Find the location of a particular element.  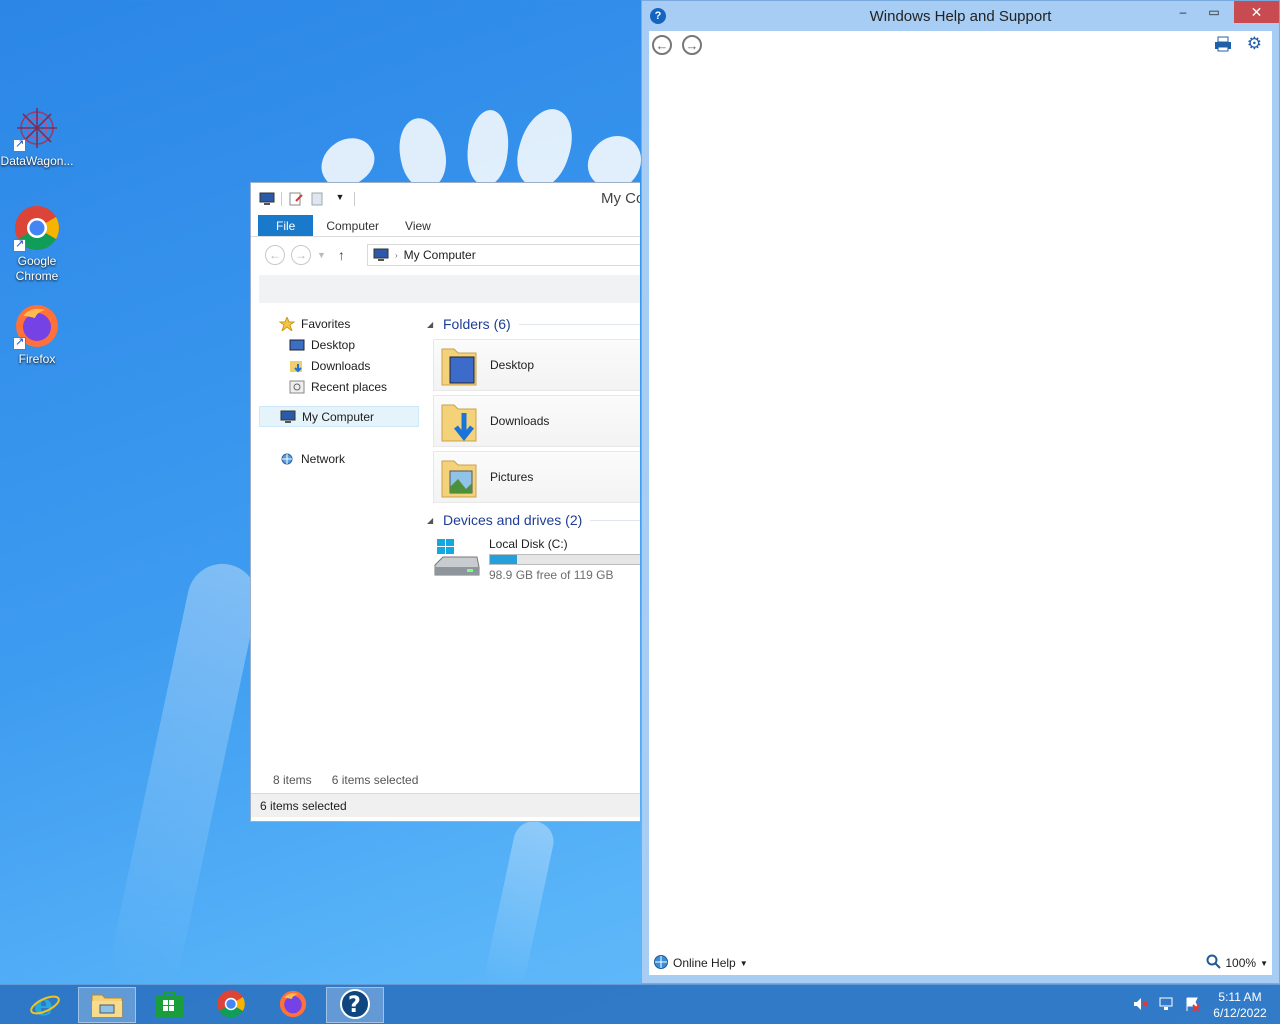

clock: 5:11 AM 6/12/2022 is located at coordinates (1240, 1005).